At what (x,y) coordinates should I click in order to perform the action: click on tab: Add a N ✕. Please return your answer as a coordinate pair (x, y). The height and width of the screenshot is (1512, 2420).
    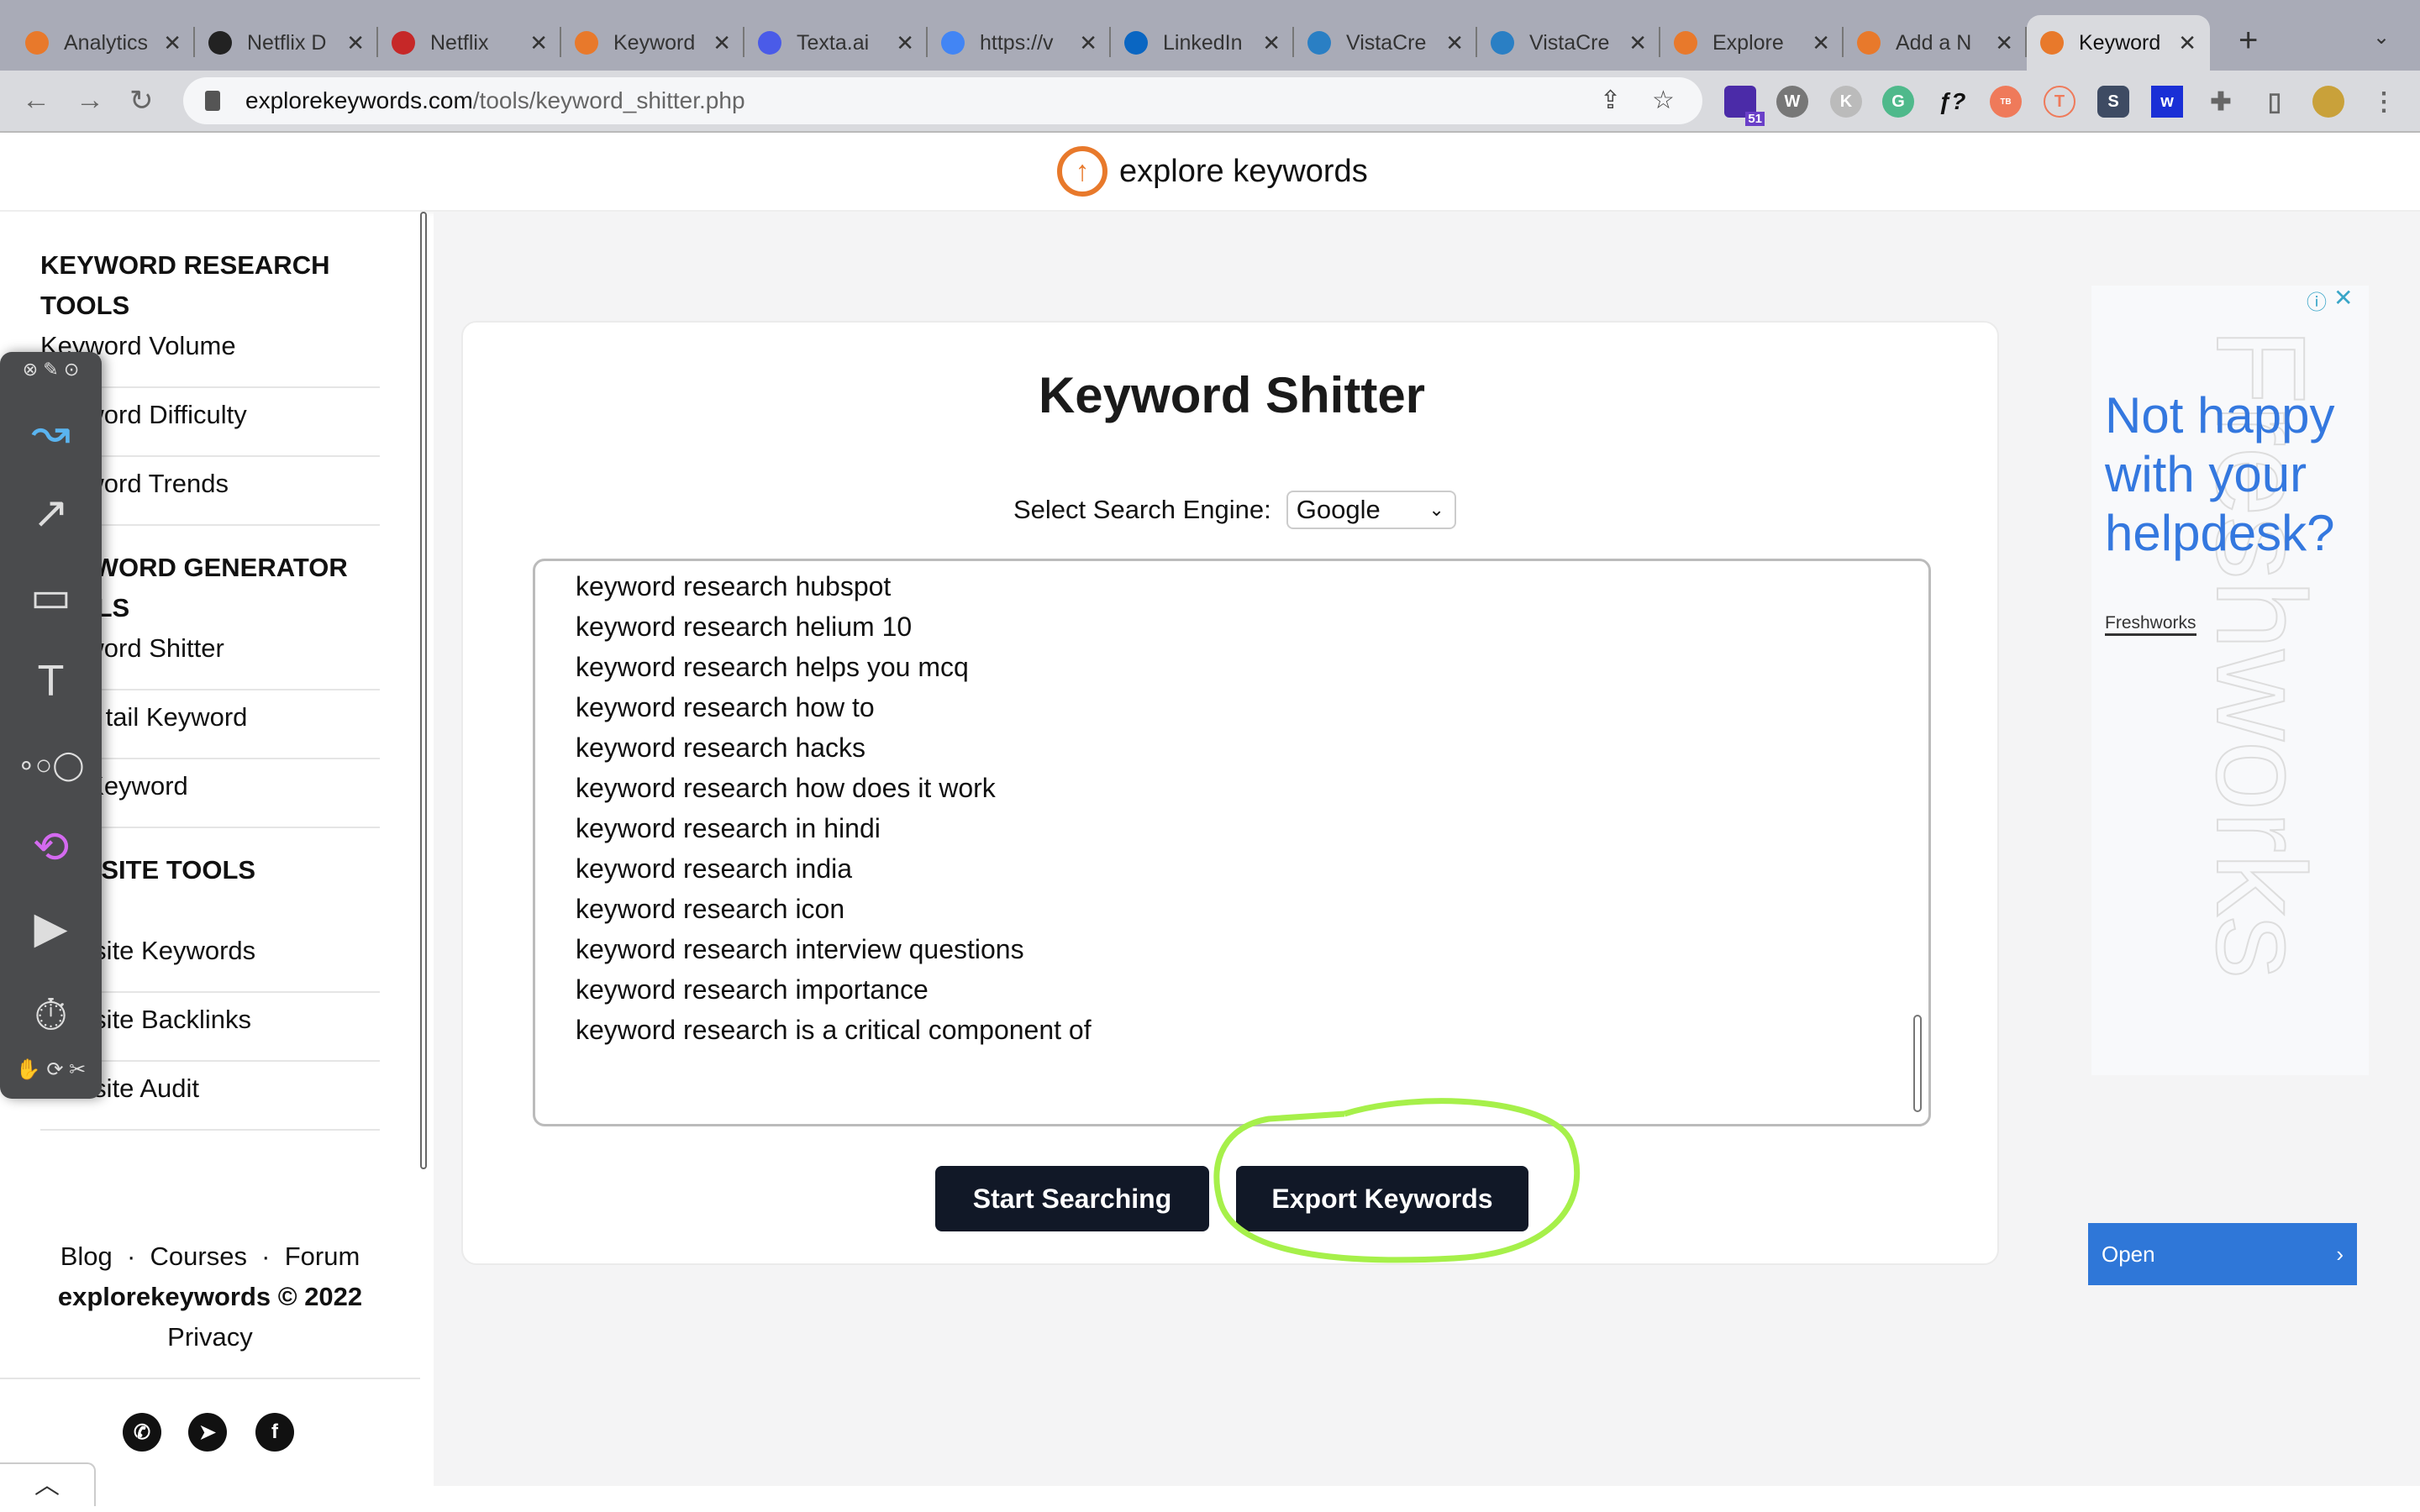
    Looking at the image, I should click on (1935, 43).